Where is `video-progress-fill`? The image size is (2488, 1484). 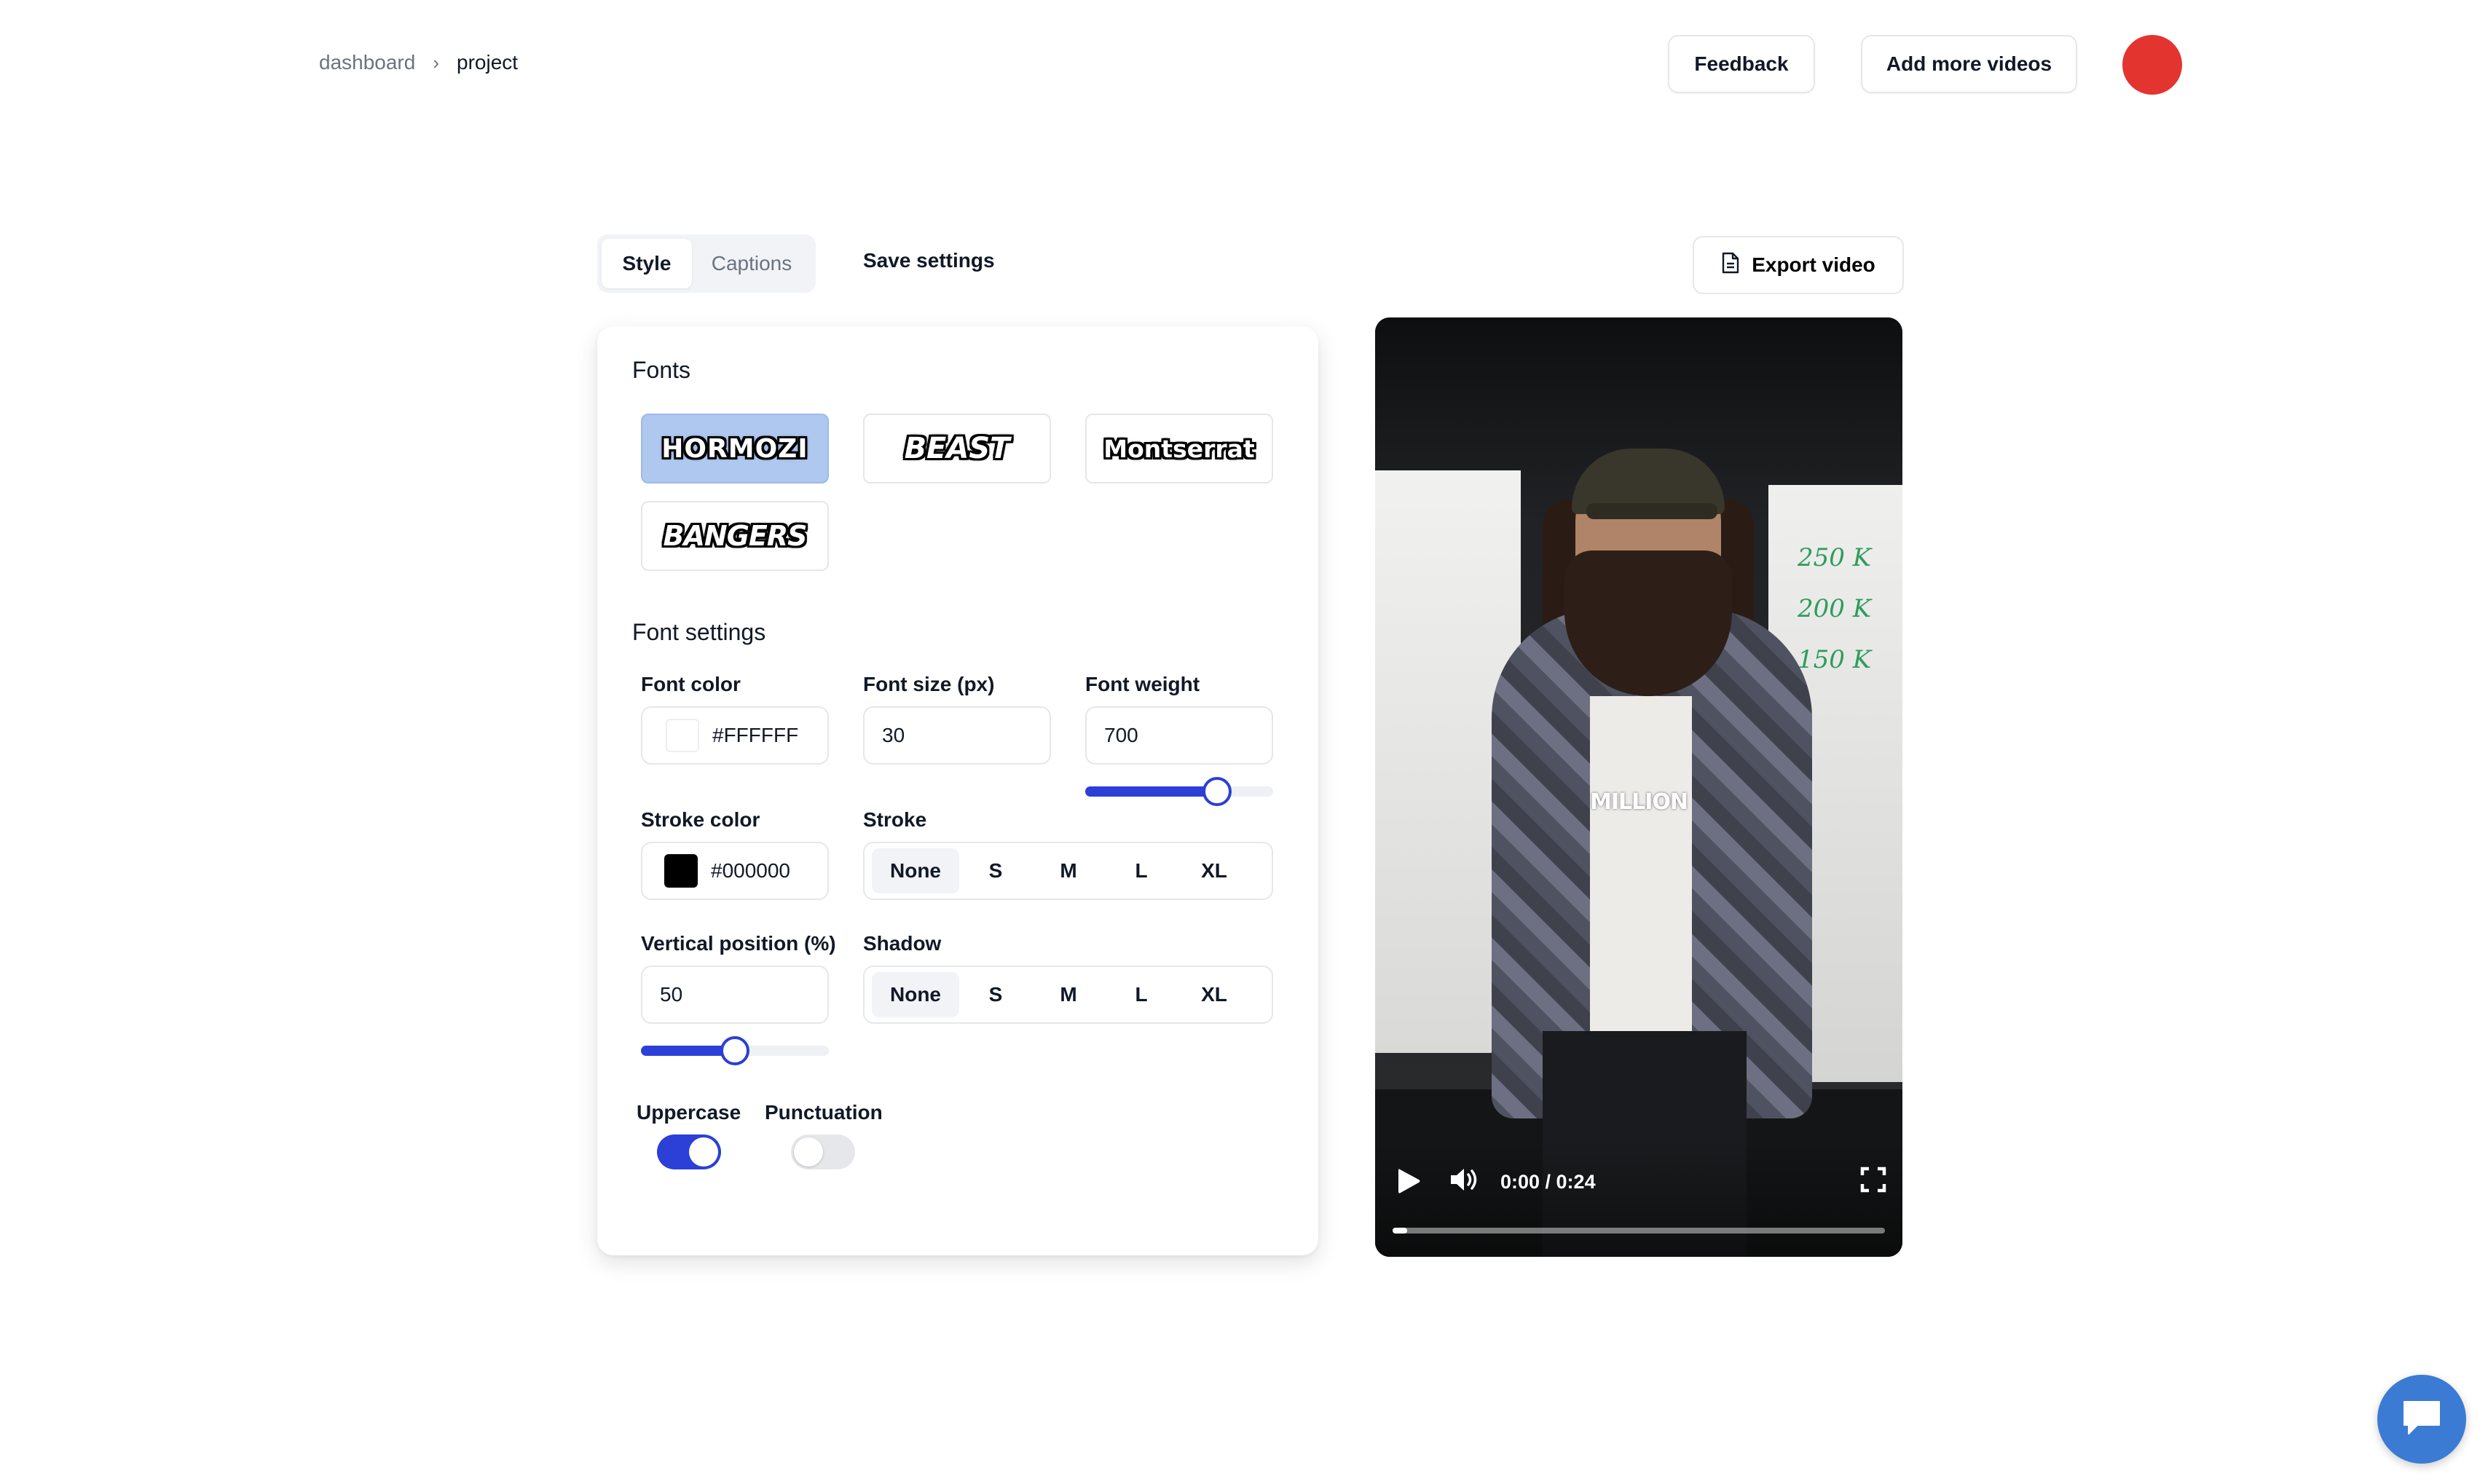 video-progress-fill is located at coordinates (1400, 1231).